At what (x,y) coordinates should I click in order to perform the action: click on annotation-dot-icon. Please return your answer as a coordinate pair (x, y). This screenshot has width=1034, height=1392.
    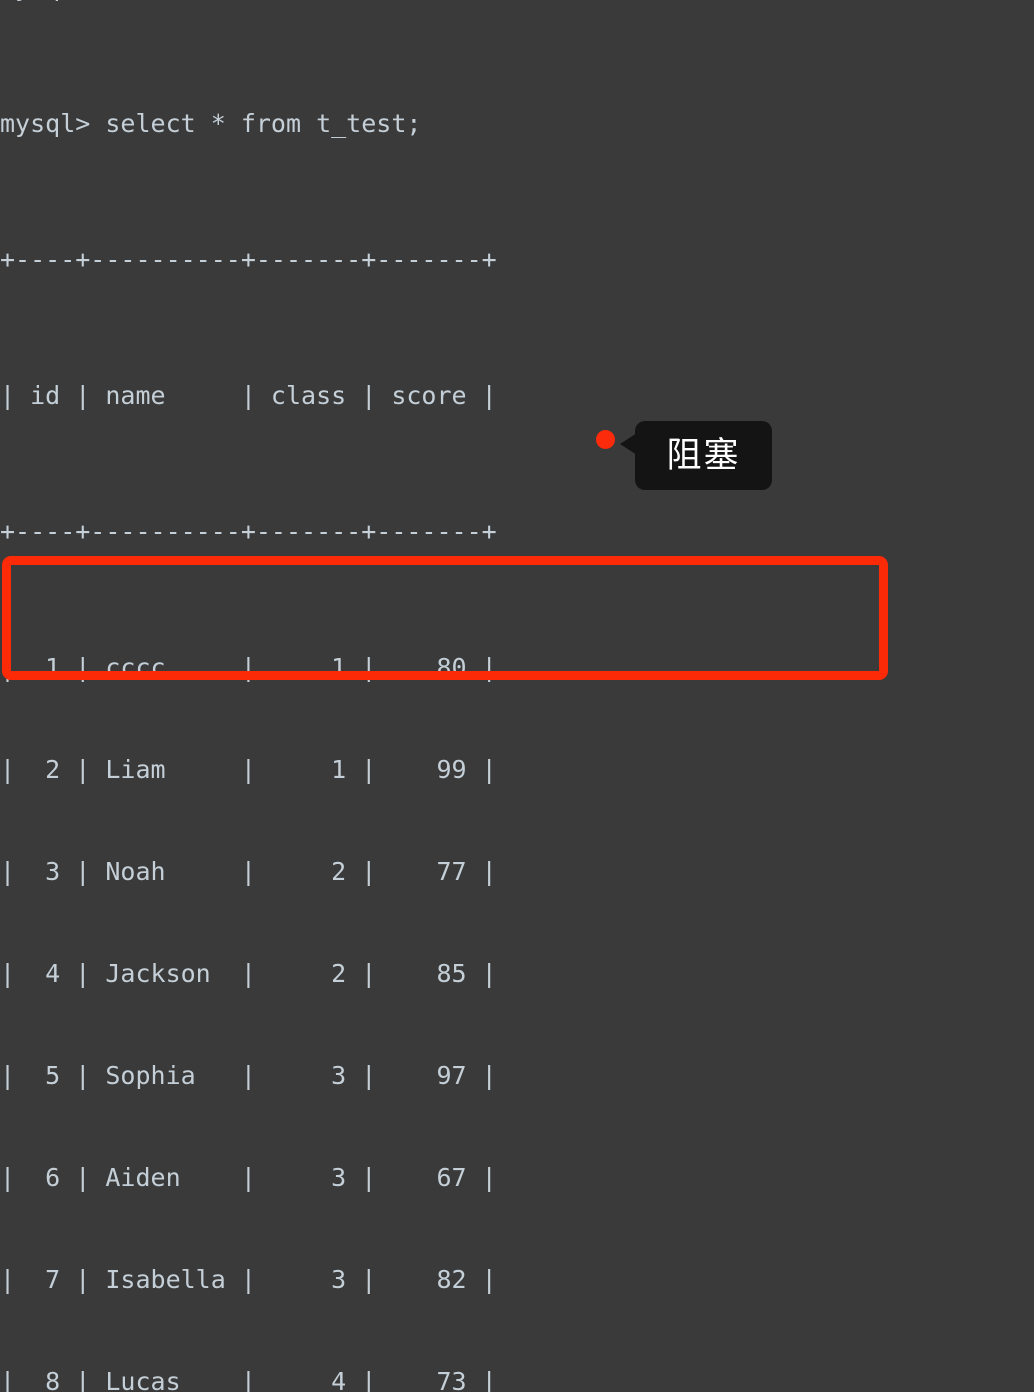
    Looking at the image, I should click on (605, 439).